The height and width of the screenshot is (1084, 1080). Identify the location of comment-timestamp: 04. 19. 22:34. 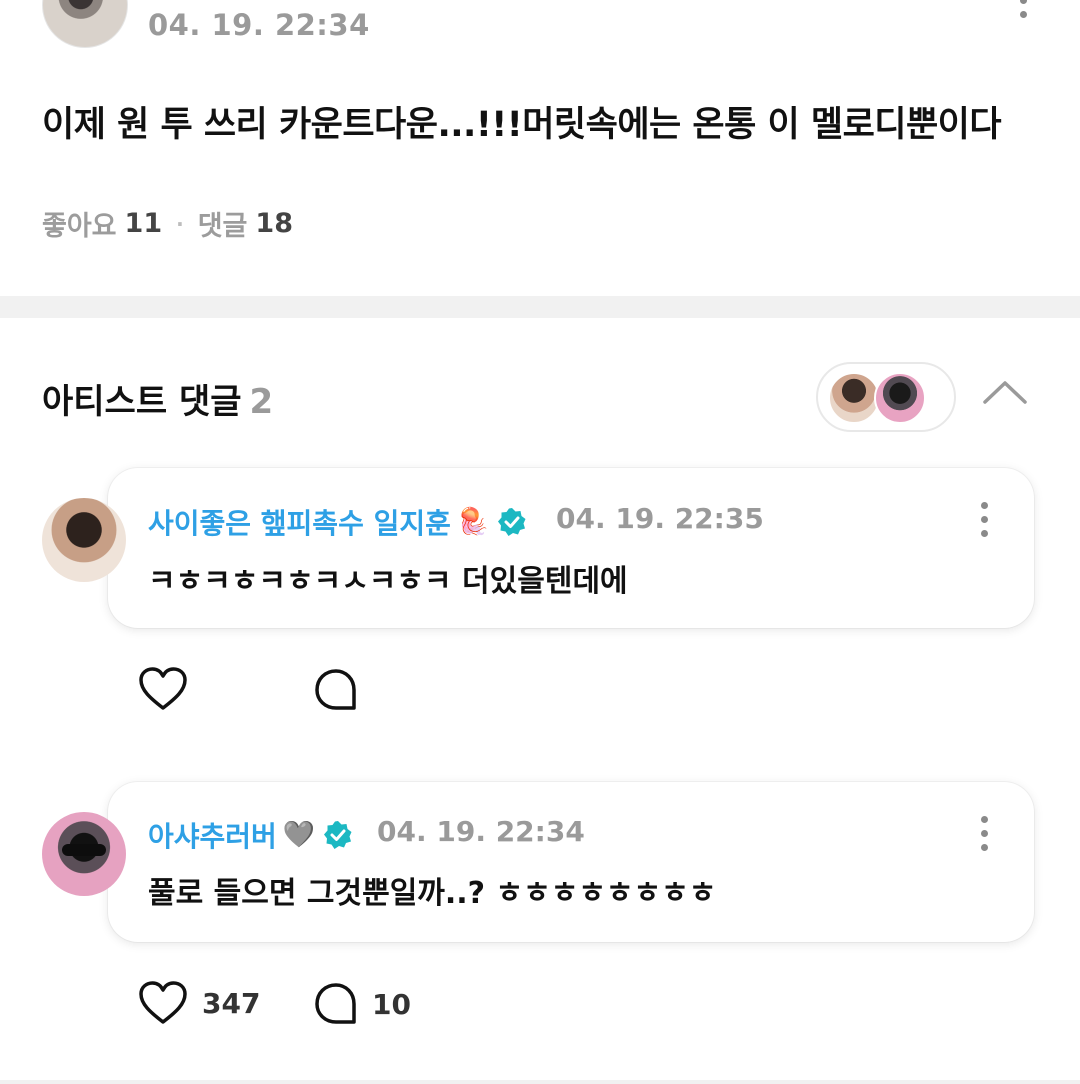
(481, 831).